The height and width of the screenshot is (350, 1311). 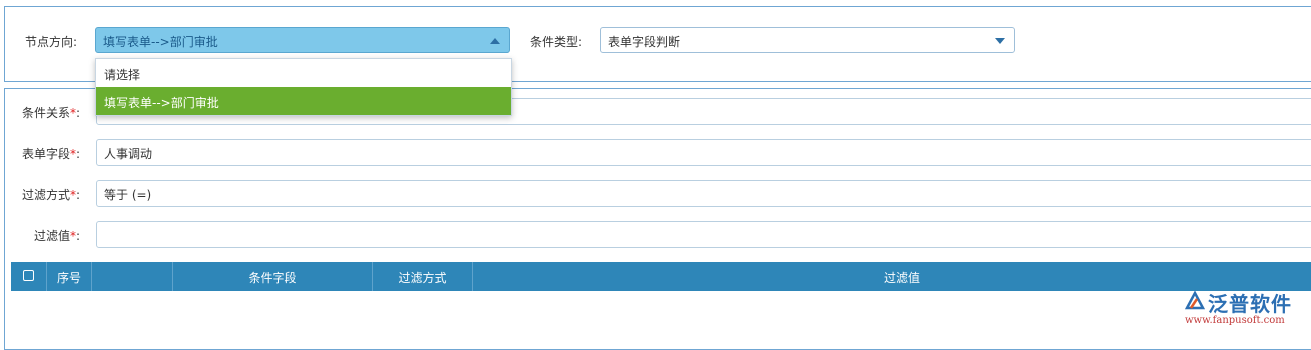 I want to click on header-checkbox-cell, so click(x=29, y=276).